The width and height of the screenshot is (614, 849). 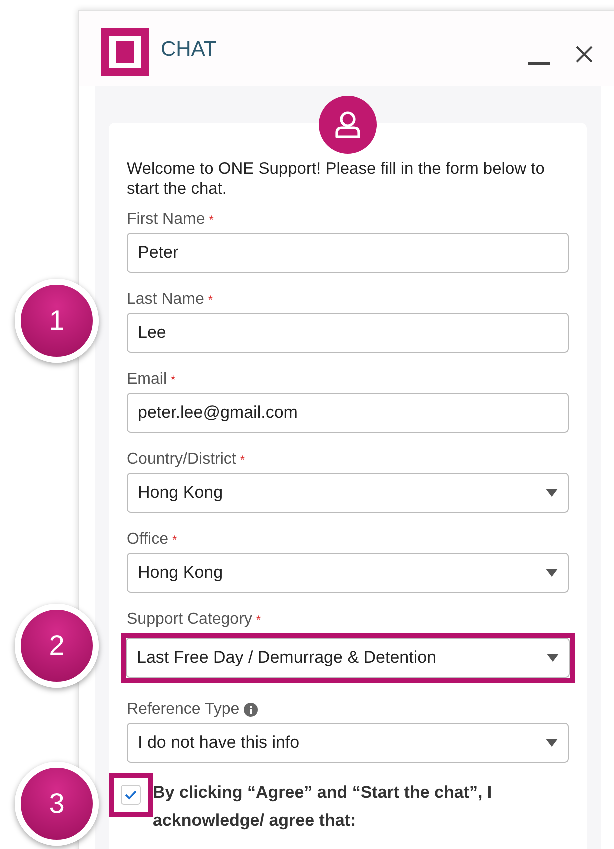 What do you see at coordinates (147, 540) in the screenshot?
I see `field-label: Office` at bounding box center [147, 540].